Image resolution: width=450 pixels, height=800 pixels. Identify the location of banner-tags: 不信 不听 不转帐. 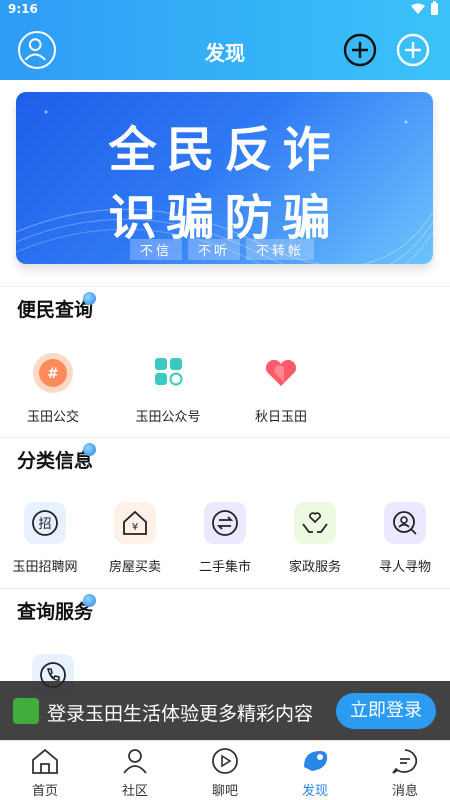
(222, 249).